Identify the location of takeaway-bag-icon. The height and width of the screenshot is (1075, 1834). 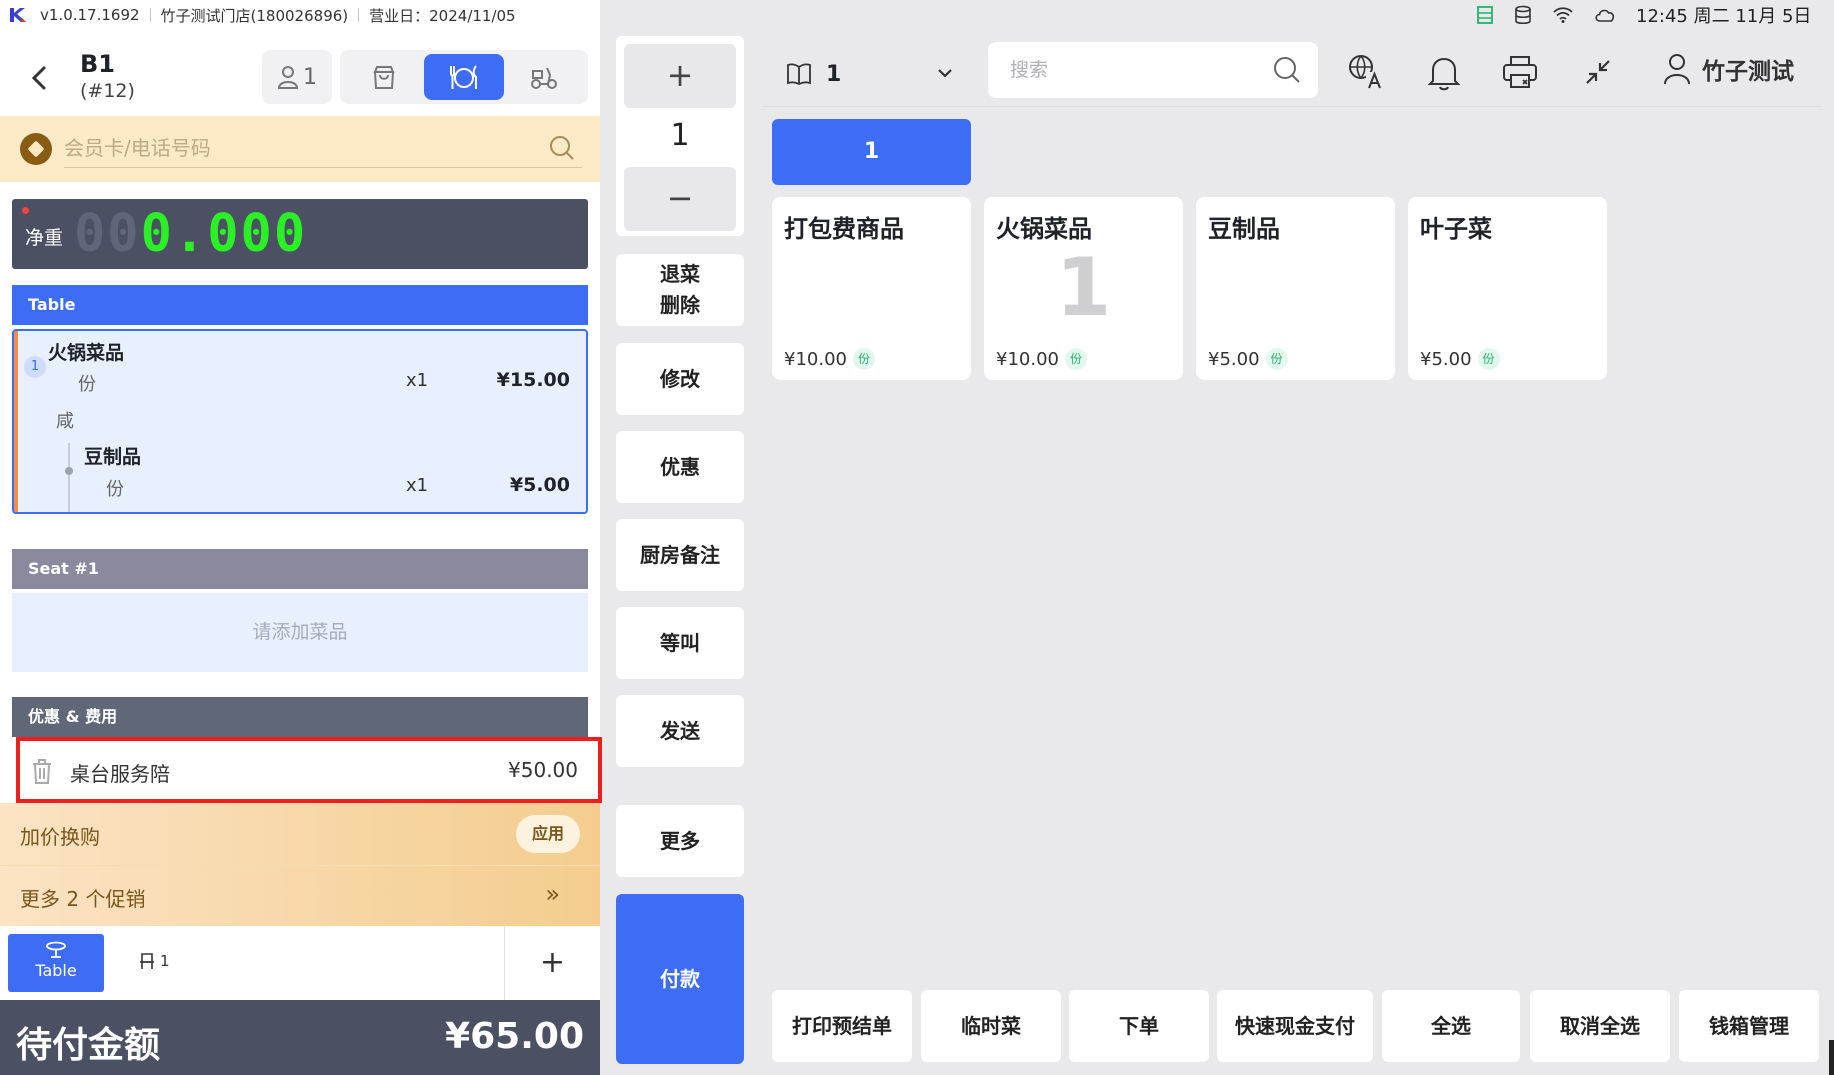
(384, 77).